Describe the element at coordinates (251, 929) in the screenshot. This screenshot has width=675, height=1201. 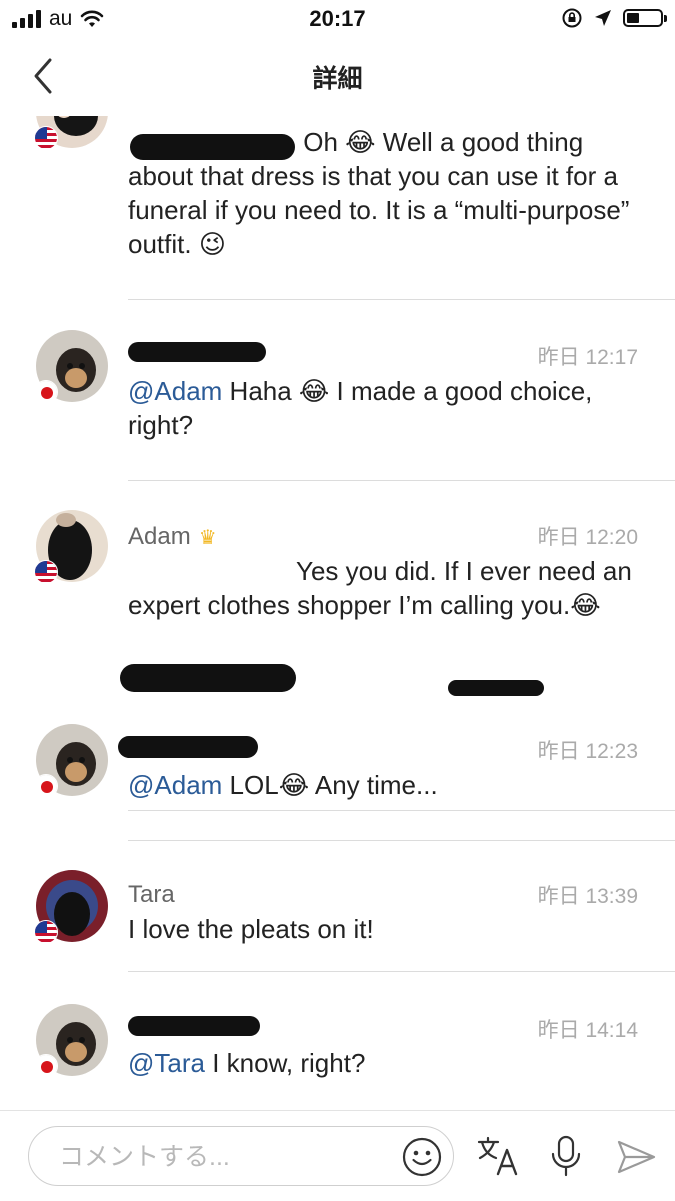
I see `comment-body: I love the pleats on it!` at that location.